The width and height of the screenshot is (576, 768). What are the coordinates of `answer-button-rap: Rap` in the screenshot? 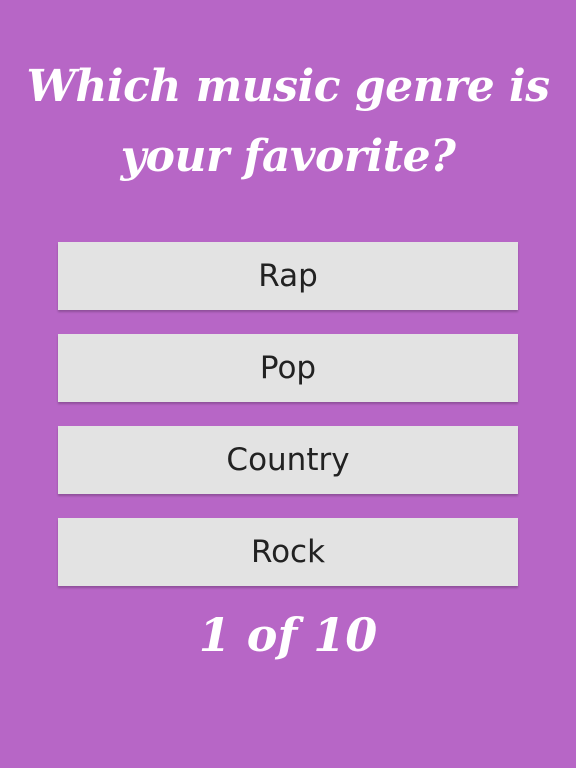 It's located at (288, 276).